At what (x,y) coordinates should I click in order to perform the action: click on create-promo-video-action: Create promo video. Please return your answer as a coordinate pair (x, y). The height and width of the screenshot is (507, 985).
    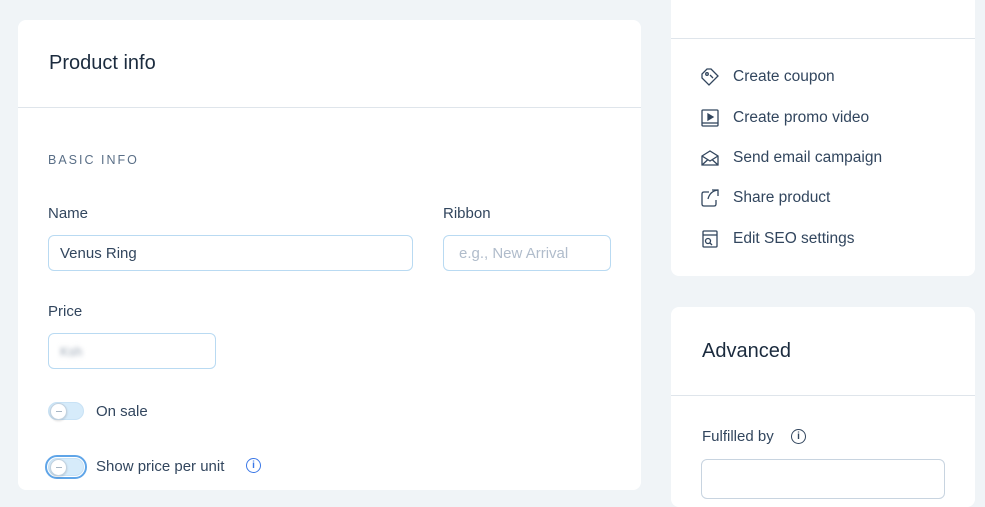
    Looking at the image, I should click on (784, 118).